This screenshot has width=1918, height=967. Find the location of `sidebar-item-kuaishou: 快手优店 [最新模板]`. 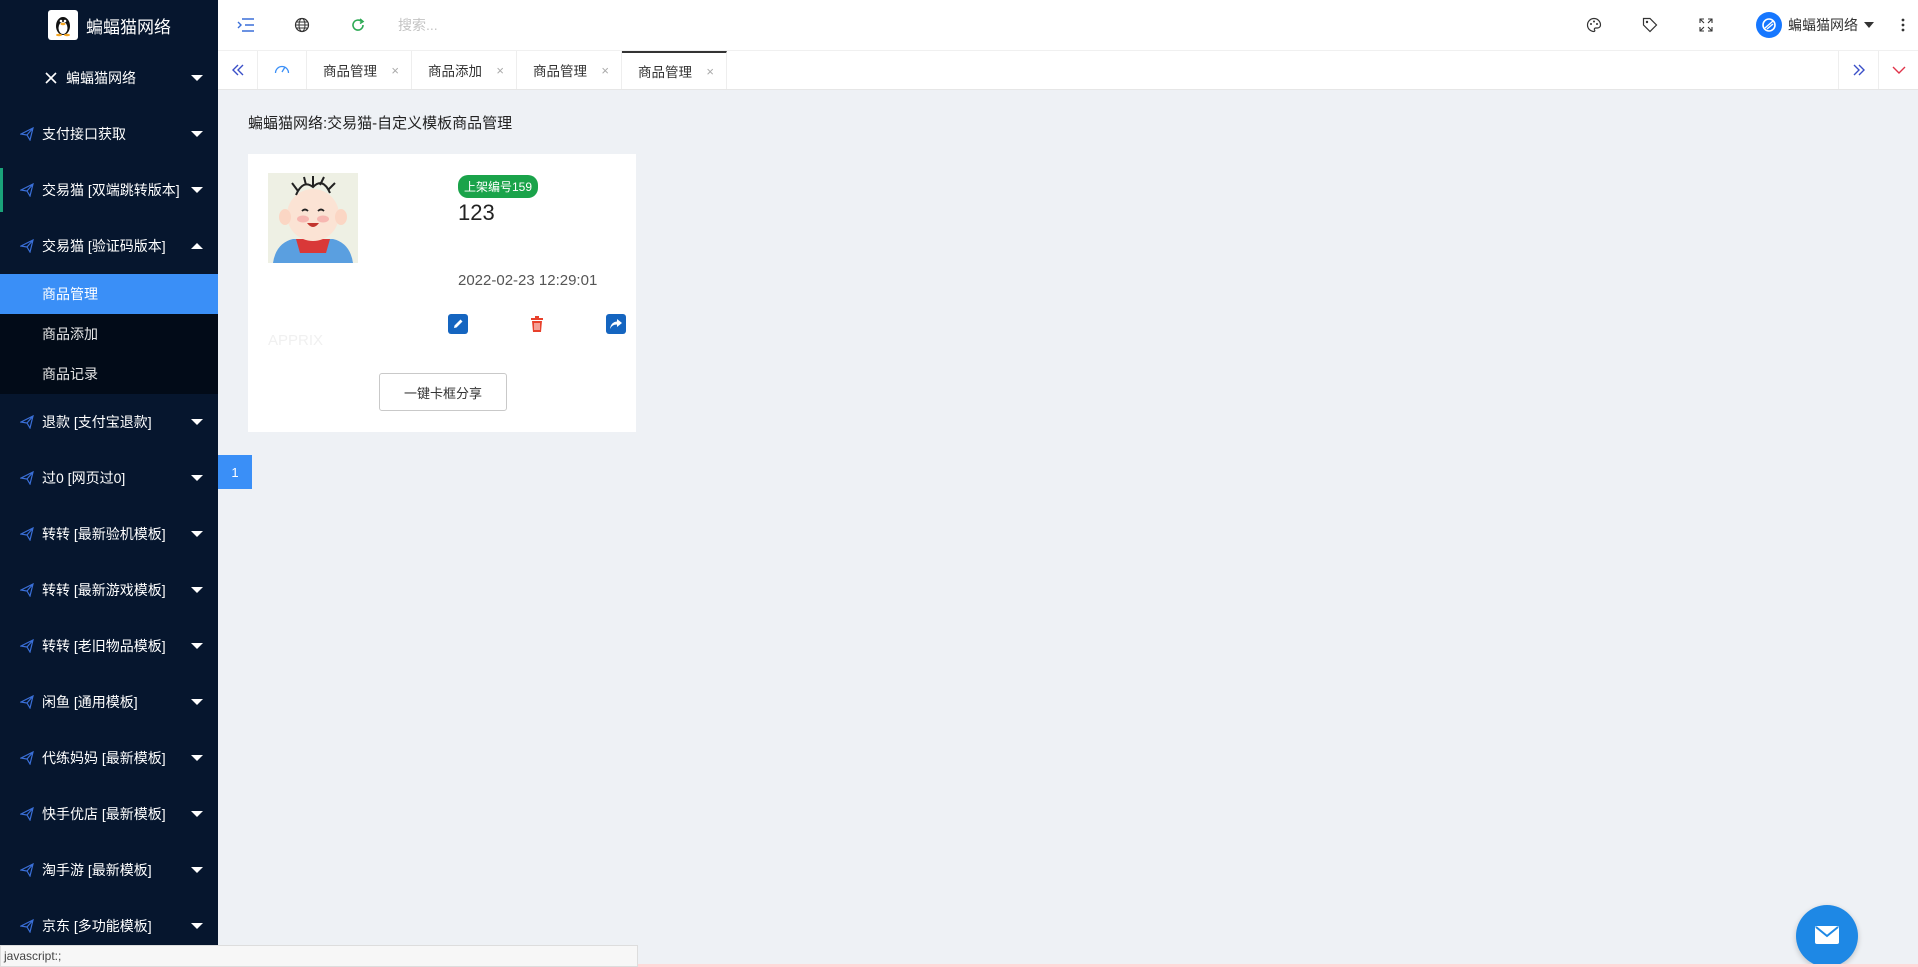

sidebar-item-kuaishou: 快手优店 [最新模板] is located at coordinates (109, 814).